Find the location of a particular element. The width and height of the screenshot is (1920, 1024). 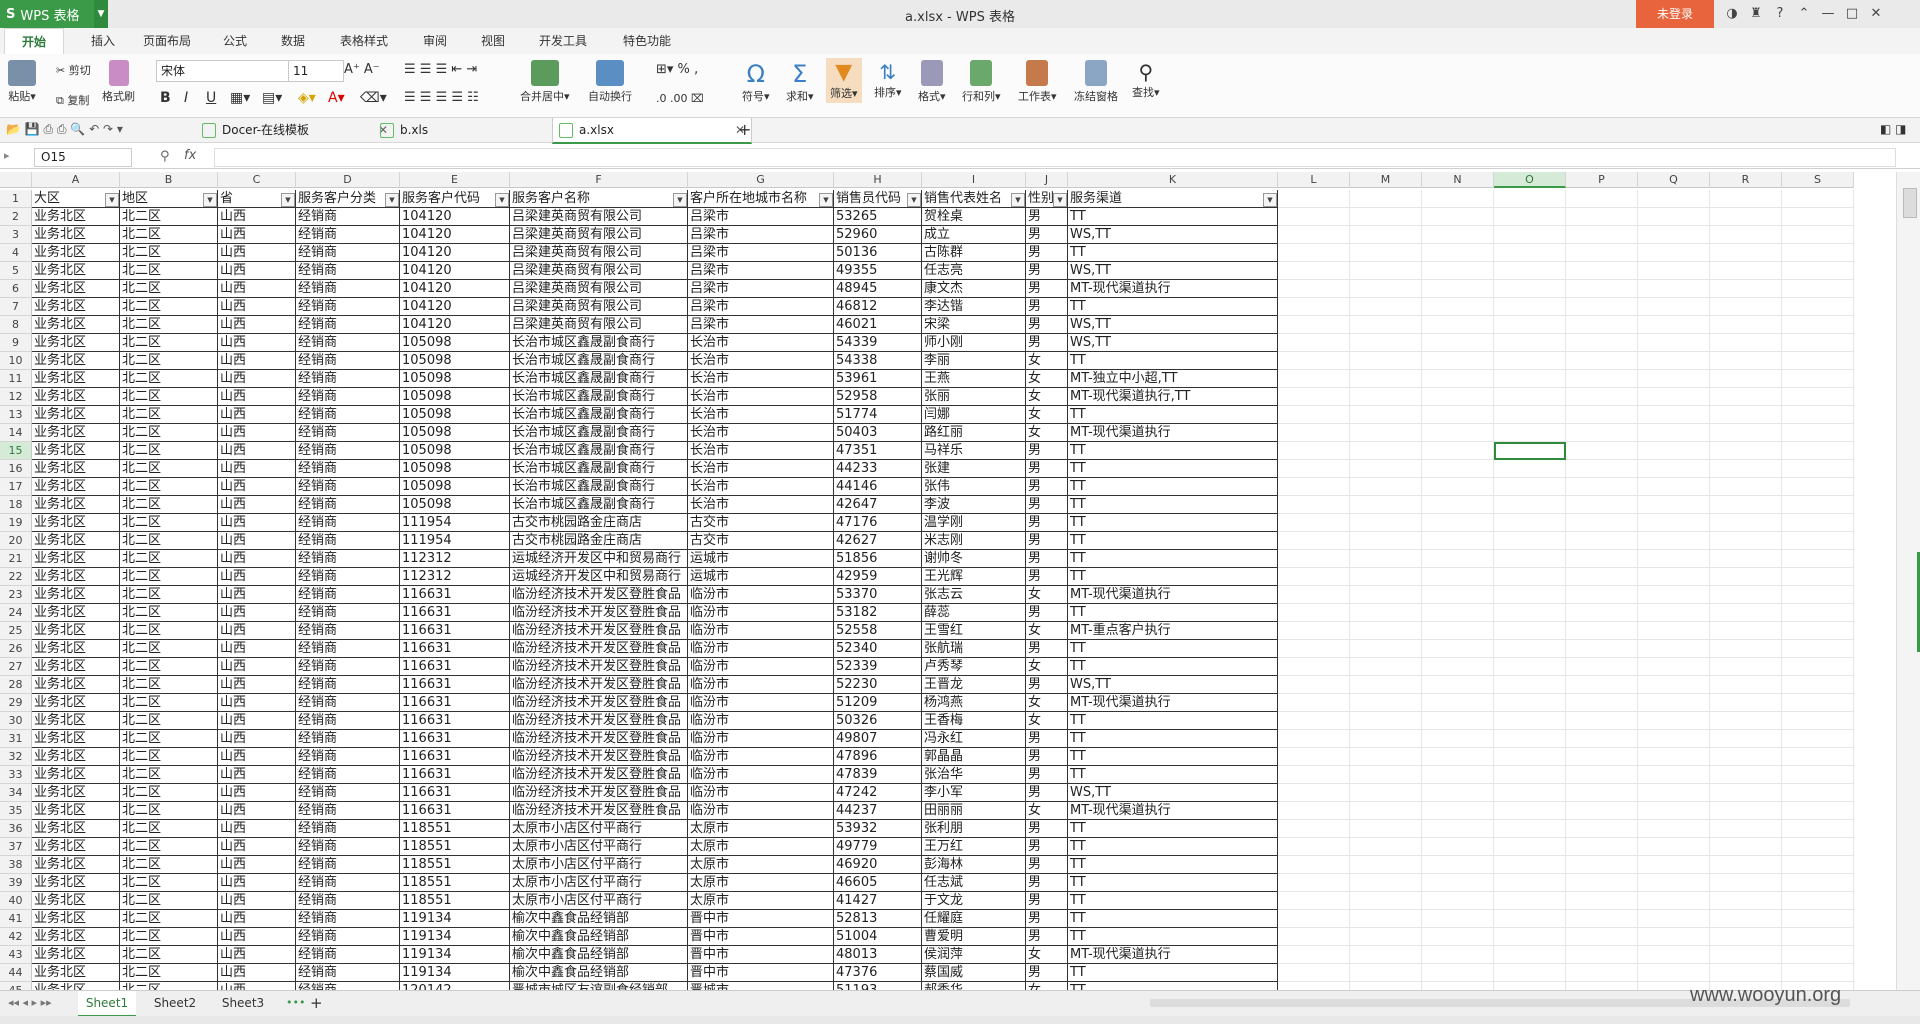

row-header: 44 is located at coordinates (16, 973).